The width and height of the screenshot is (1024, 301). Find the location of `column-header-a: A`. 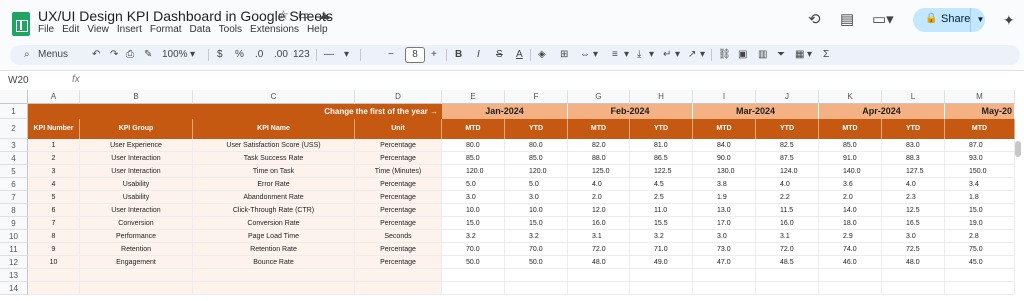

column-header-a: A is located at coordinates (54, 97).